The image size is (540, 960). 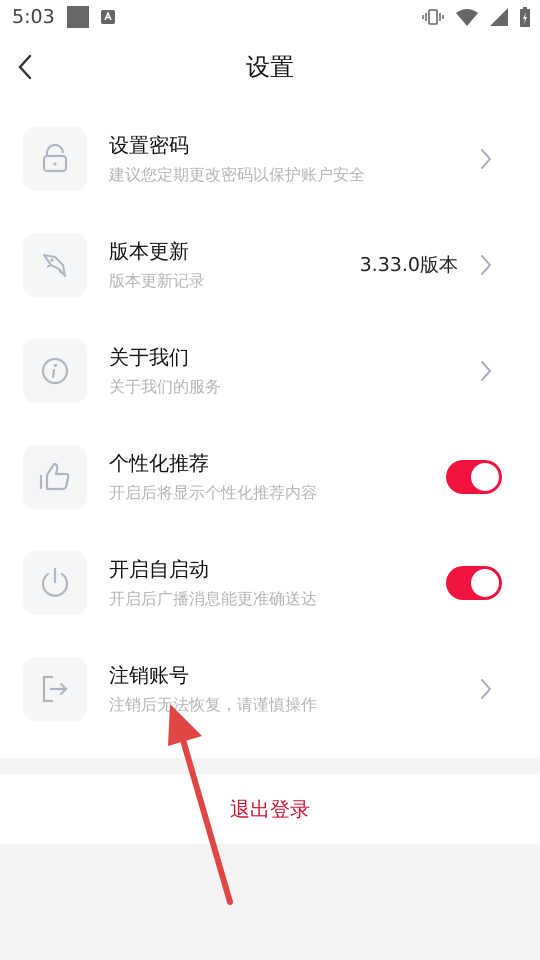 What do you see at coordinates (55, 265) in the screenshot?
I see `rocket-icon` at bounding box center [55, 265].